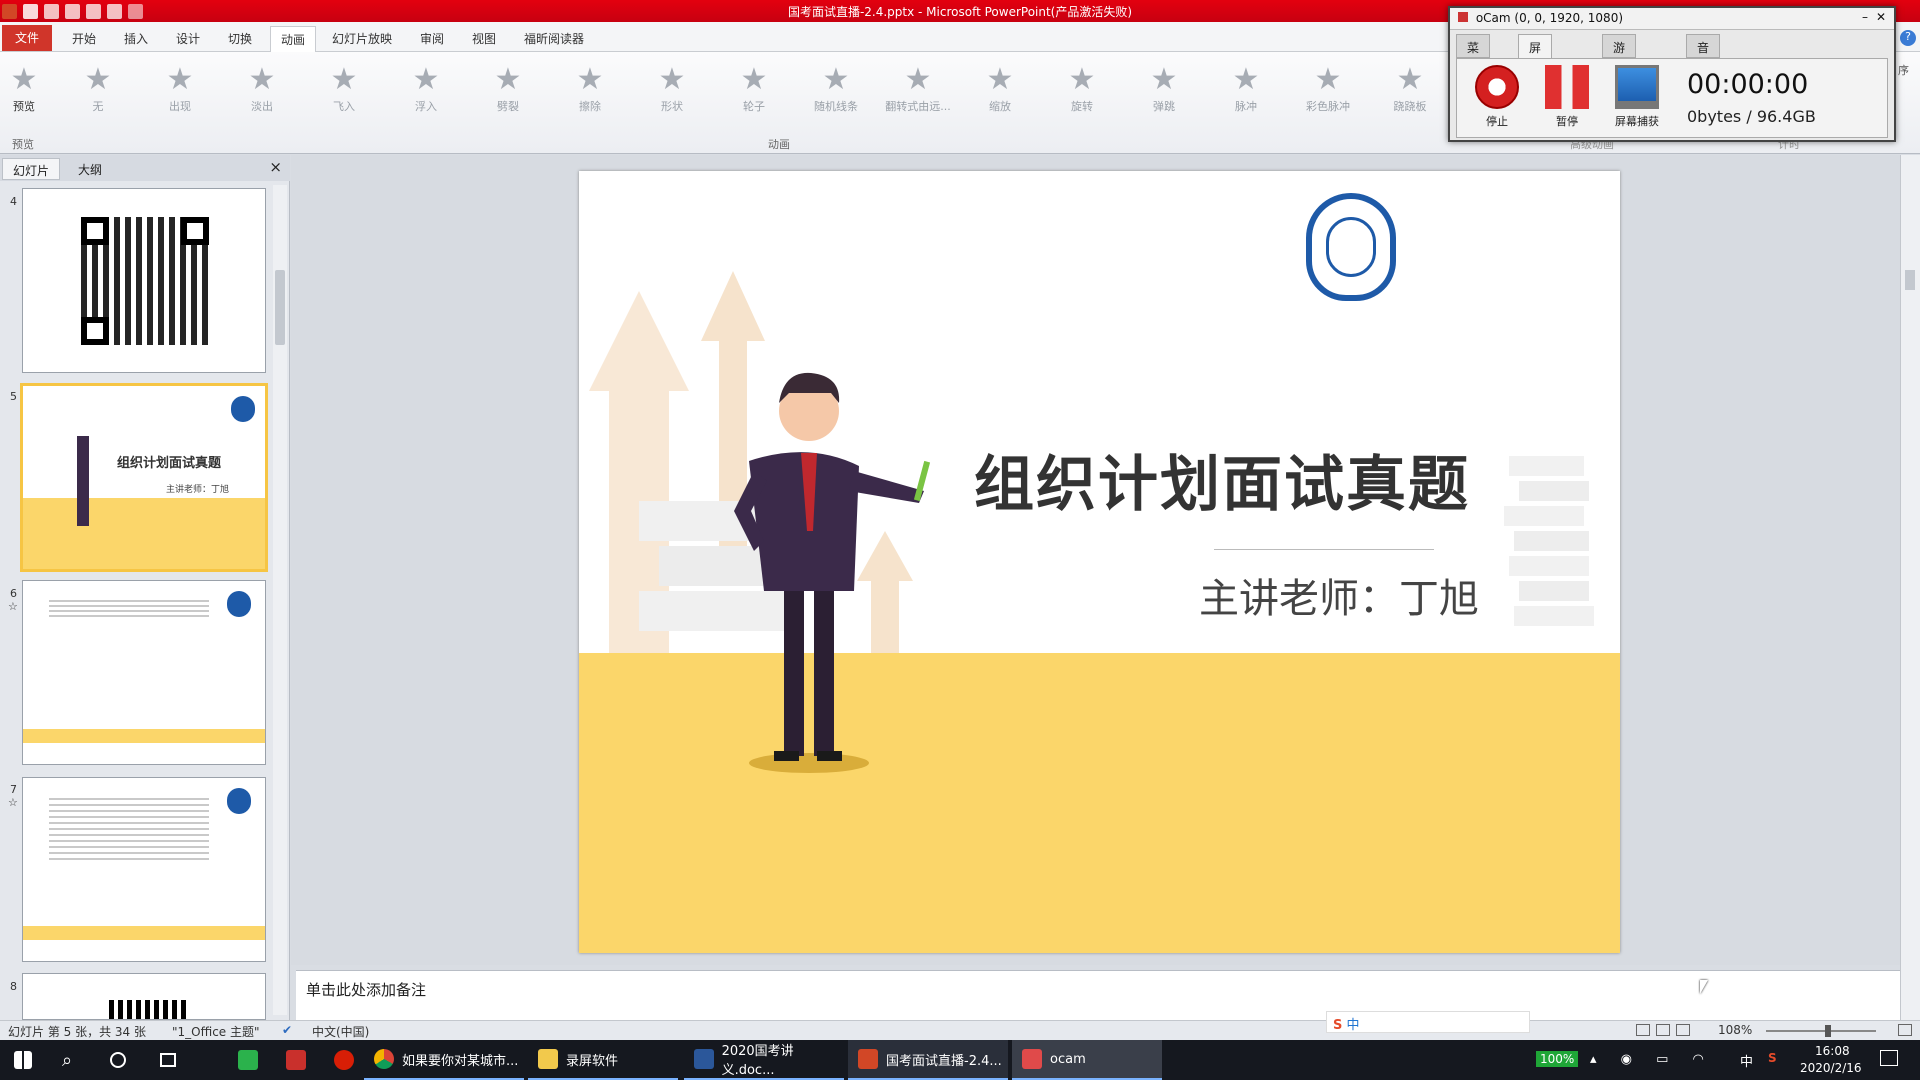  What do you see at coordinates (144, 477) in the screenshot?
I see `slide-thumbnail-5: 组织计划面试真题 主讲老师：丁旭` at bounding box center [144, 477].